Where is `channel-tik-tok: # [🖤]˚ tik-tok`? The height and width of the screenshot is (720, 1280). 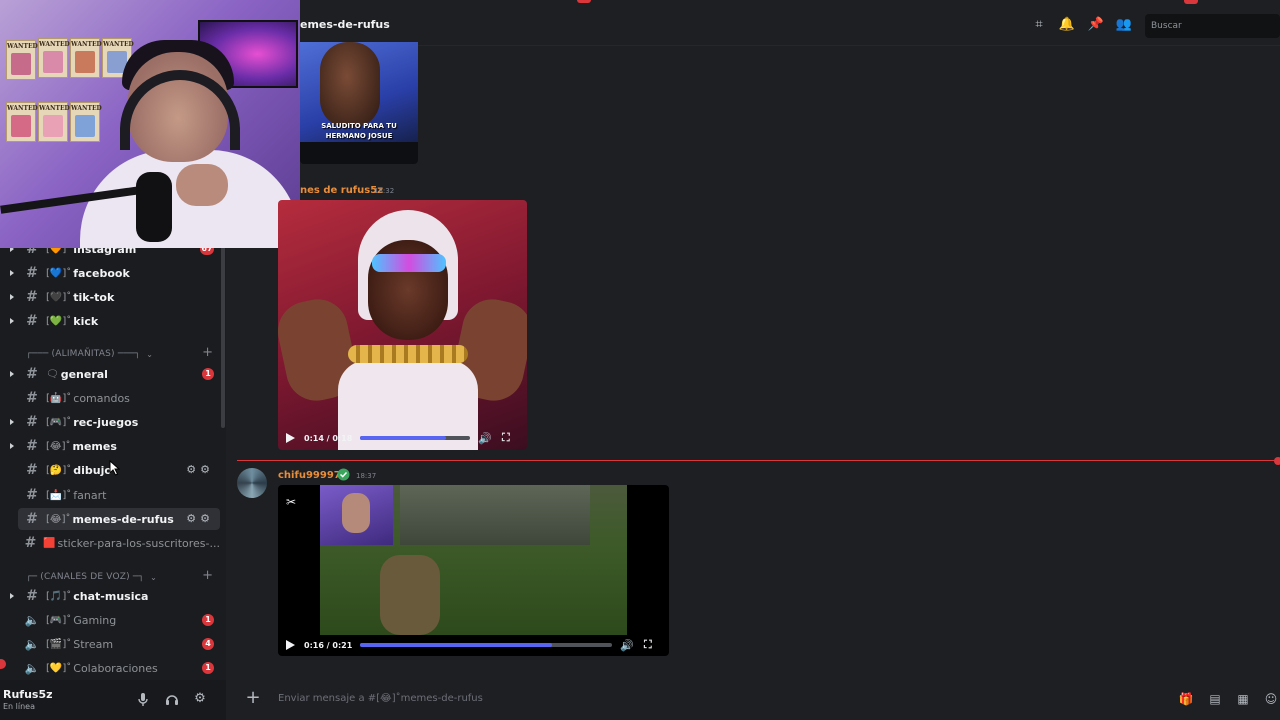 channel-tik-tok: # [🖤]˚ tik-tok is located at coordinates (115, 297).